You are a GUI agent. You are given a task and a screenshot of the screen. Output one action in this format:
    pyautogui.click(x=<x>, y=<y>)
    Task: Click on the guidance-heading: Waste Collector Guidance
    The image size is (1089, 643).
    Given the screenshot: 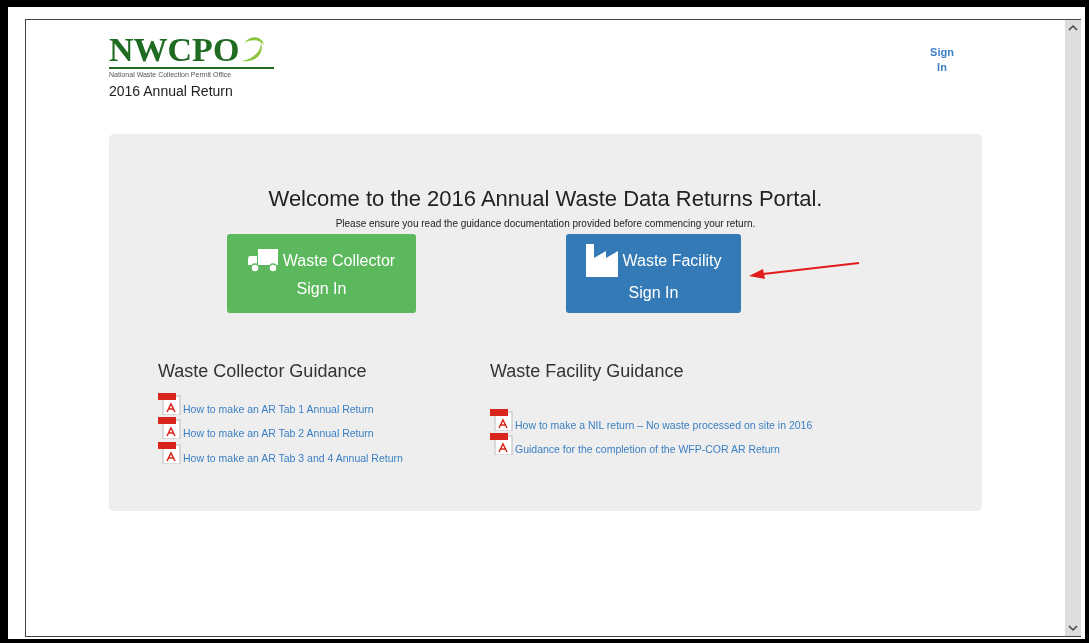 What is the action you would take?
    pyautogui.click(x=263, y=371)
    